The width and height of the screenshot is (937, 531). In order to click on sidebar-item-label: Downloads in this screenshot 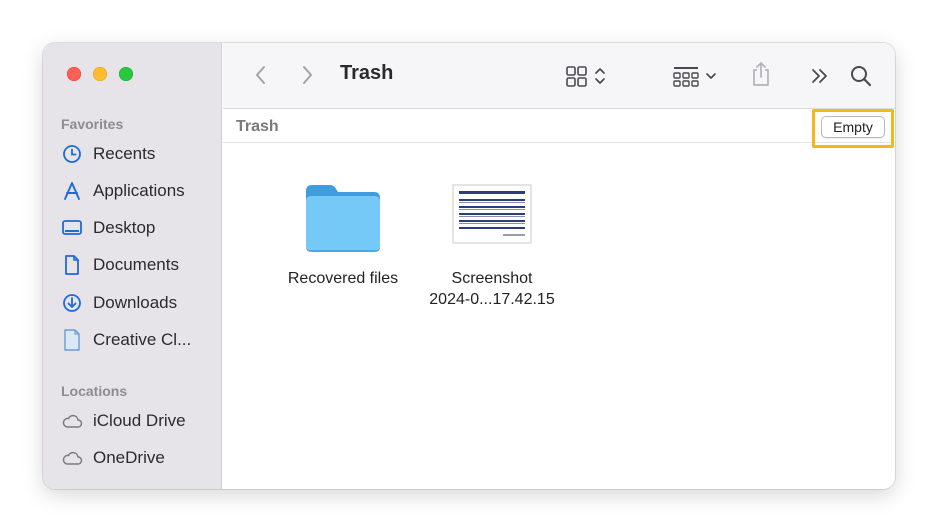, I will do `click(135, 302)`.